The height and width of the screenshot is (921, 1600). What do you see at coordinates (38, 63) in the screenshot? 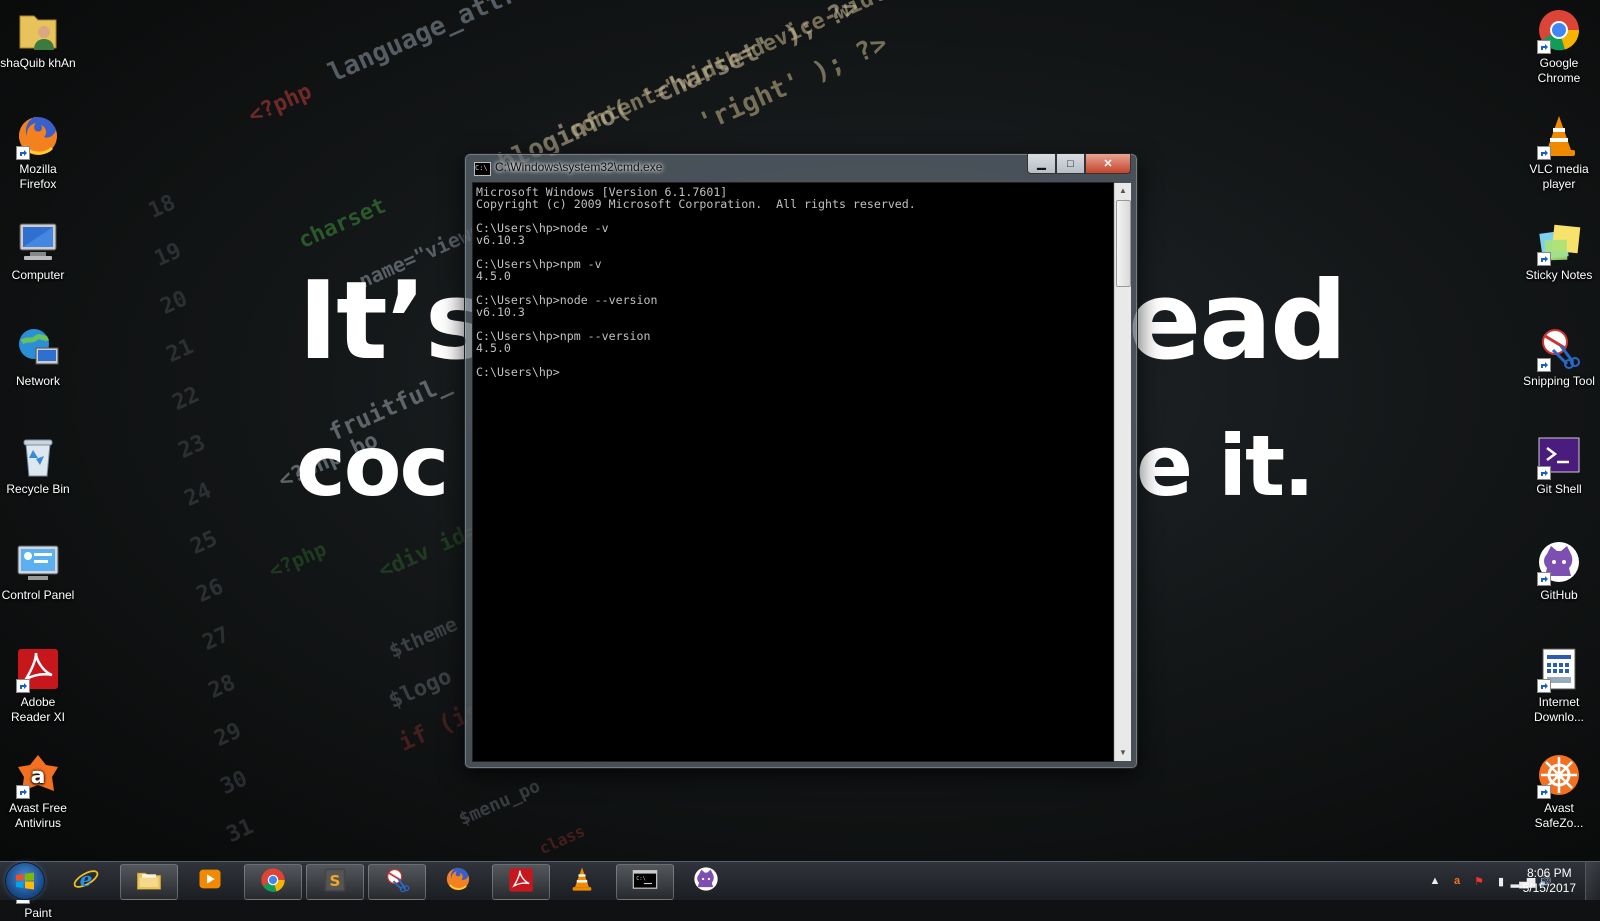
I see `desktop-icon-label: shaQuib khAn` at bounding box center [38, 63].